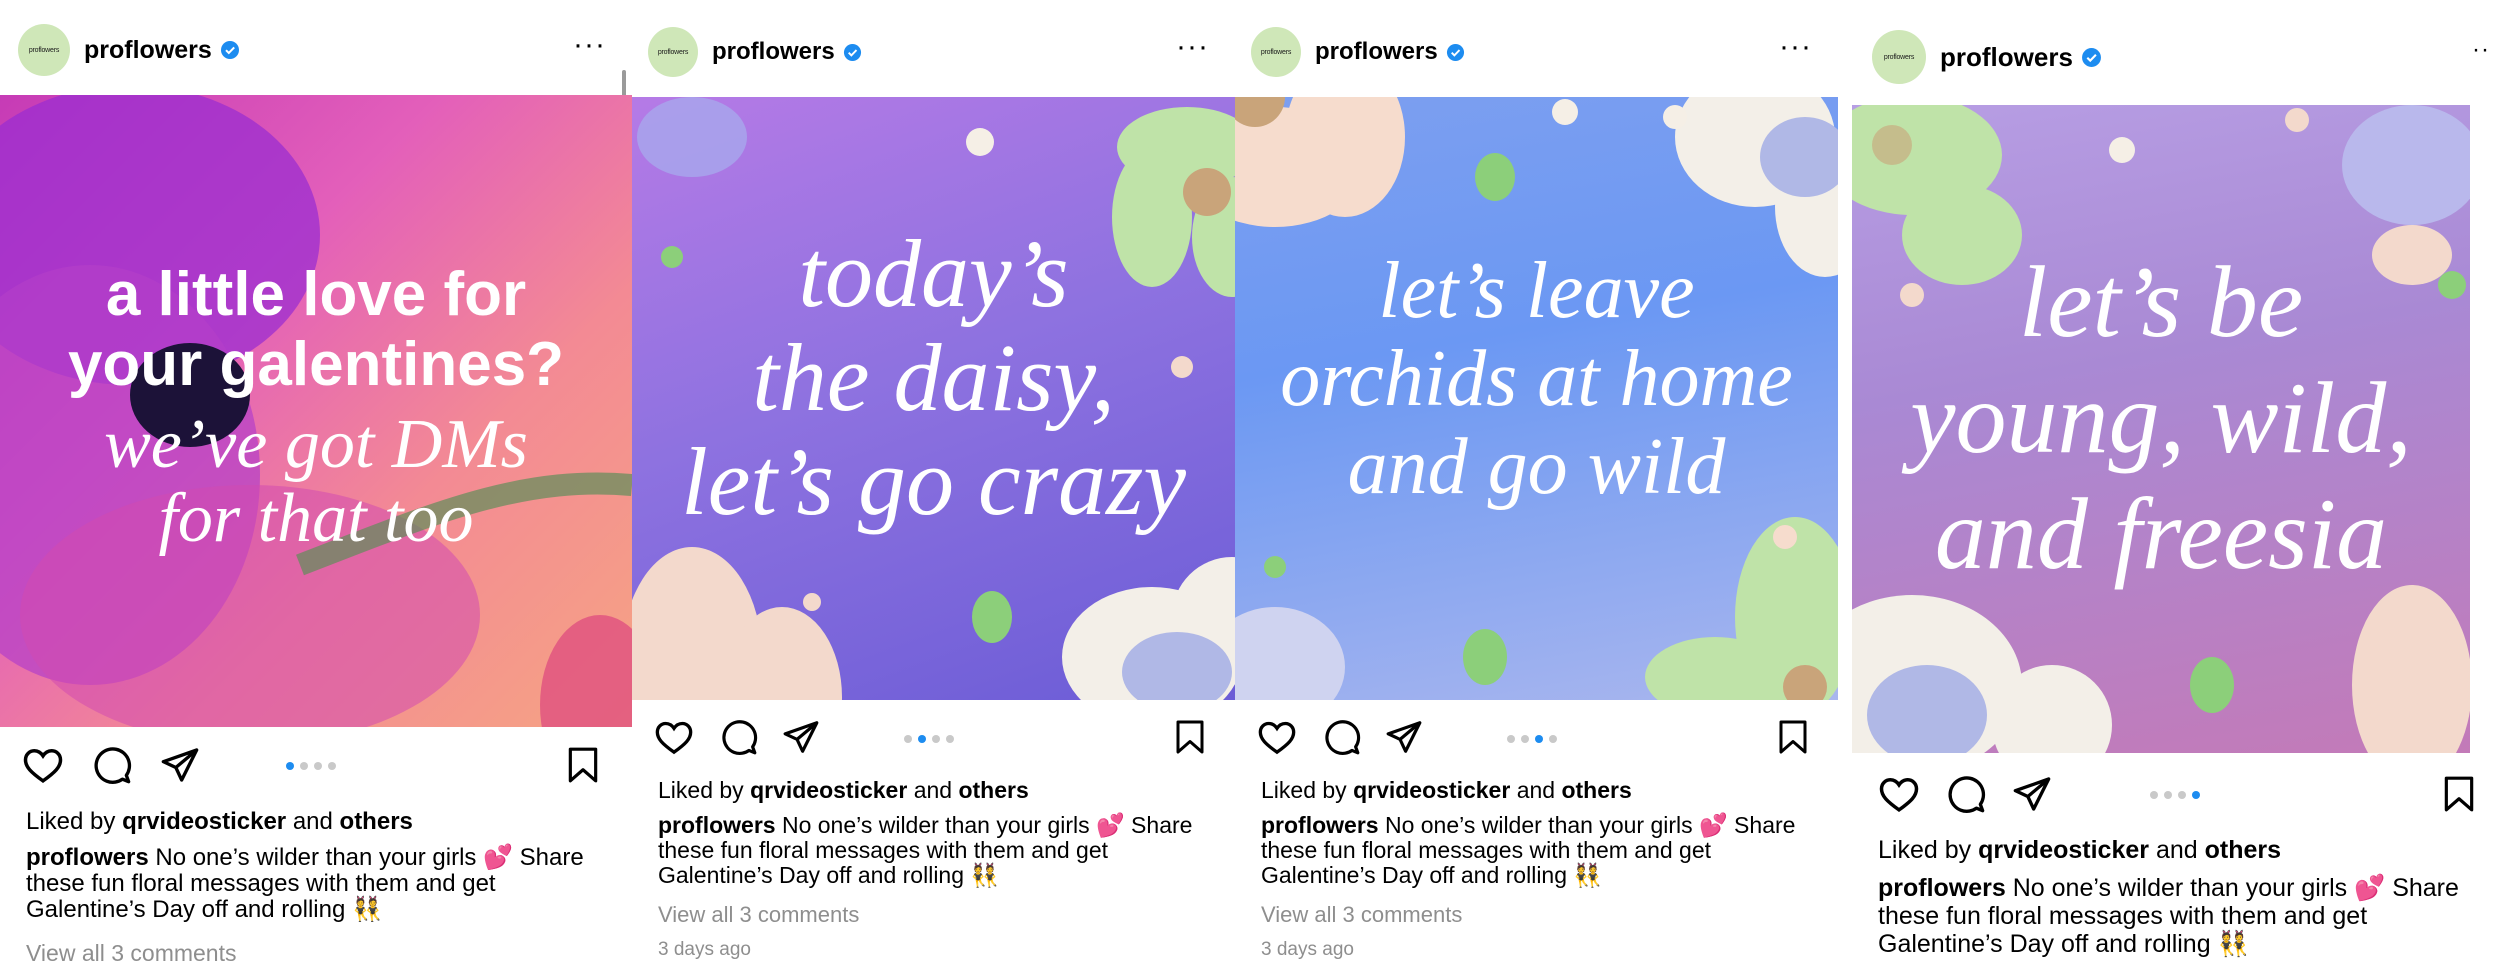 Image resolution: width=2500 pixels, height=970 pixels. Describe the element at coordinates (2481, 50) in the screenshot. I see `more-options-icon: ··` at that location.